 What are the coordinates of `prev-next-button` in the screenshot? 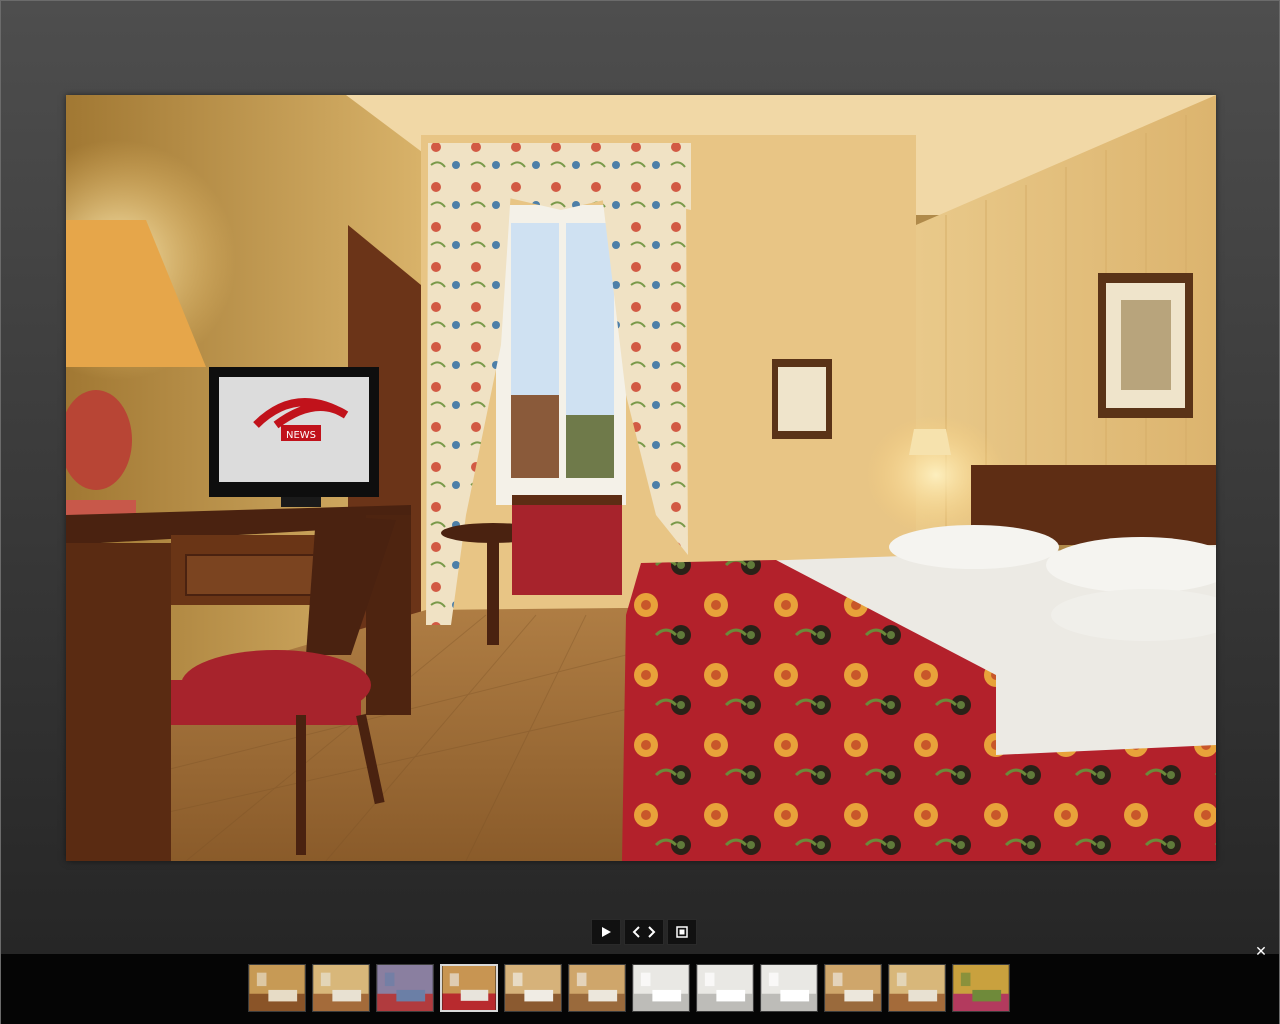 It's located at (644, 932).